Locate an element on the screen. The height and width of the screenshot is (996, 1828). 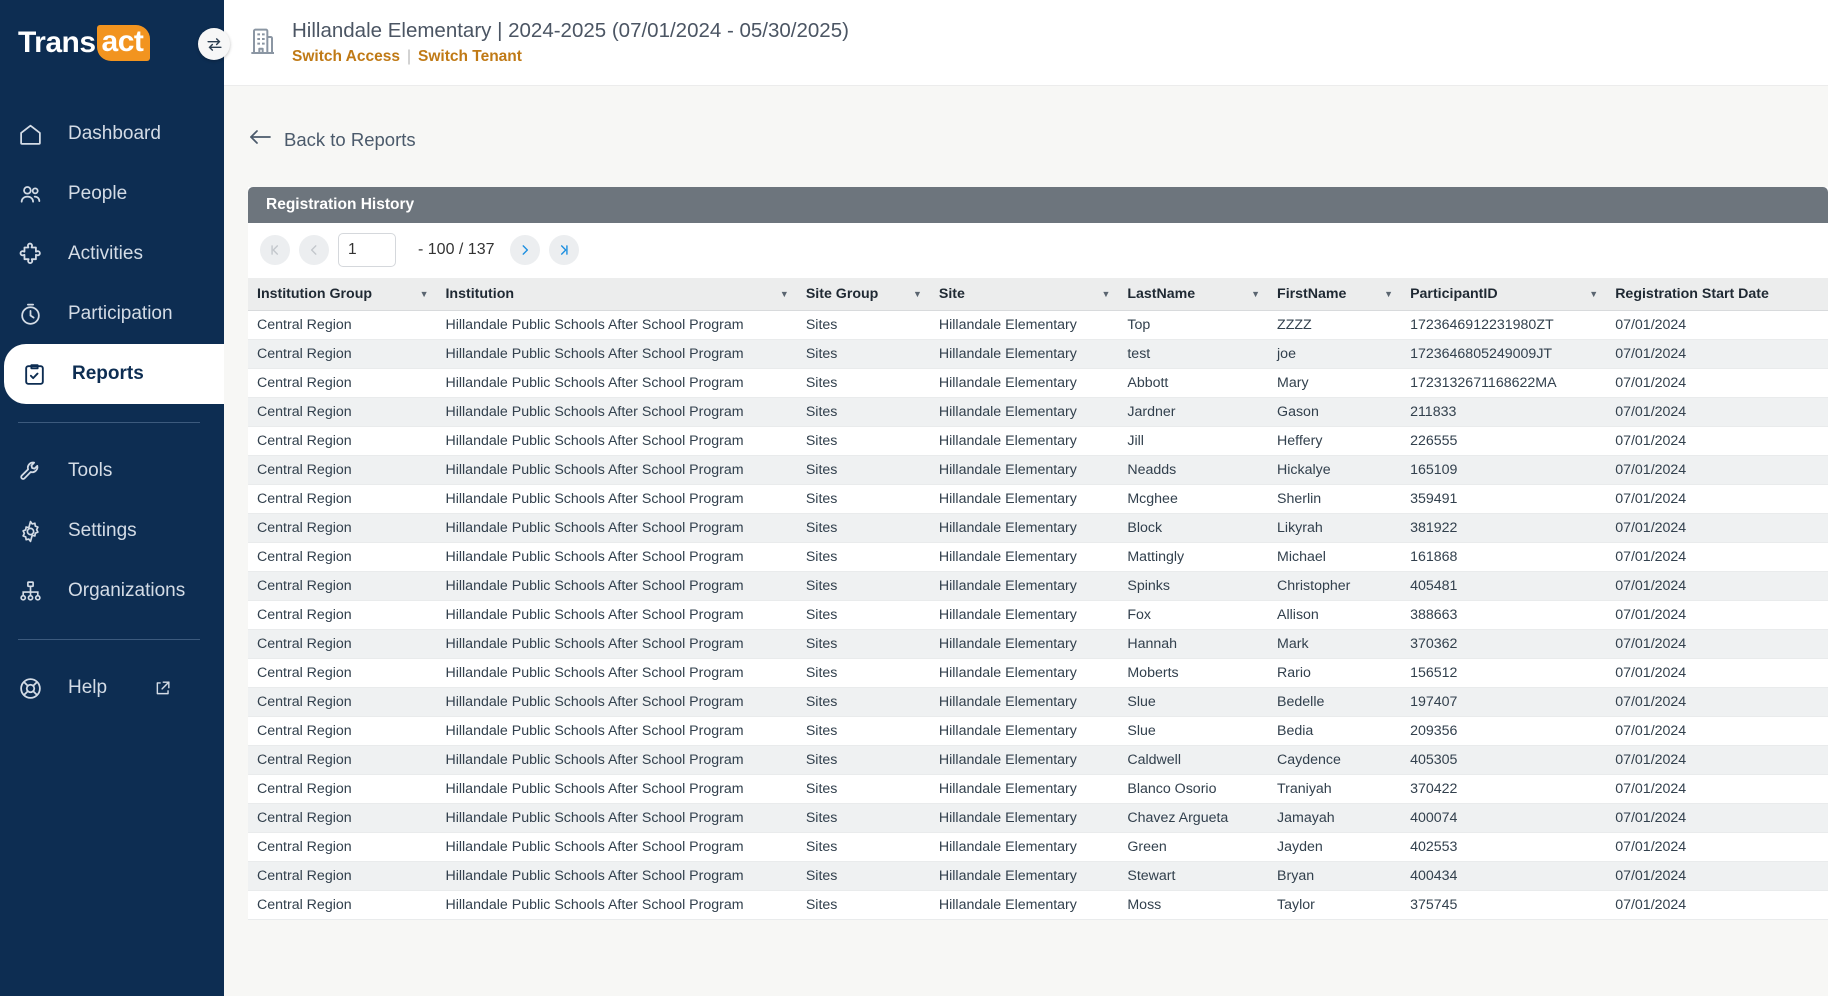
sidebar-item-reports: Reports is located at coordinates (114, 374).